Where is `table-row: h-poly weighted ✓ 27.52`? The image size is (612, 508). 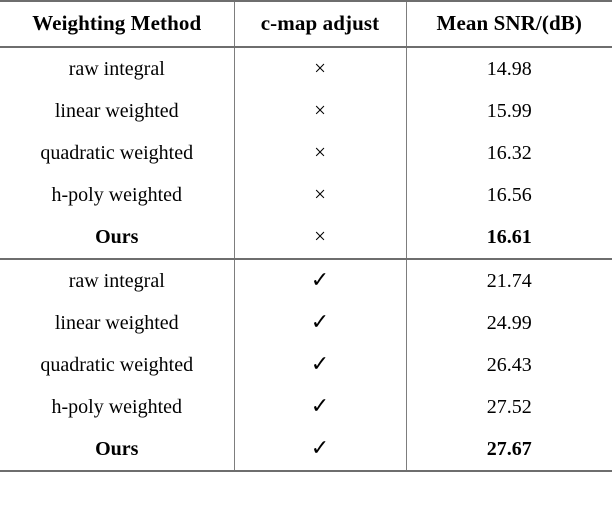 table-row: h-poly weighted ✓ 27.52 is located at coordinates (306, 407).